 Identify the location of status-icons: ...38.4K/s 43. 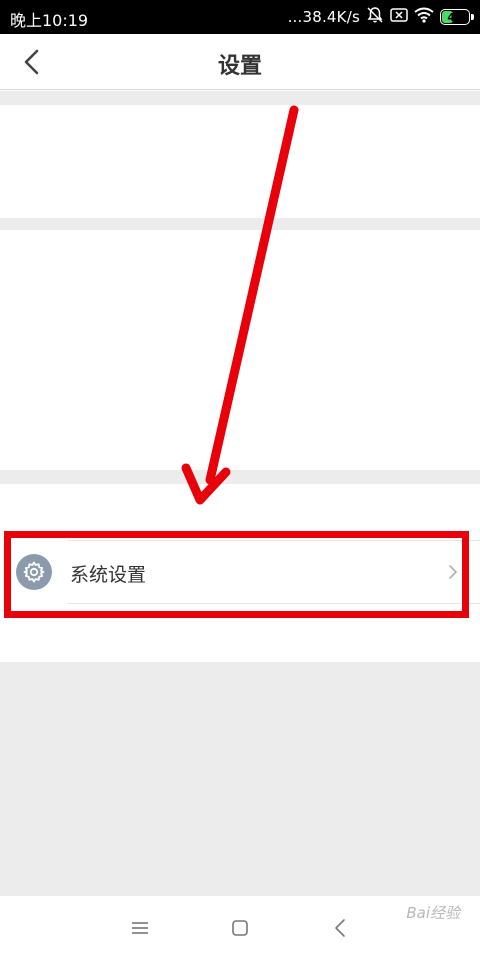
(380, 17).